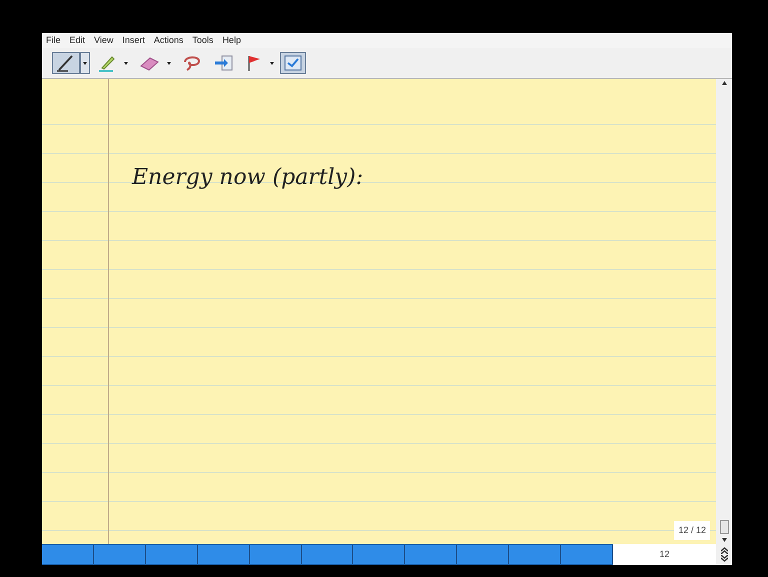 The width and height of the screenshot is (768, 577). I want to click on next-page-icon, so click(724, 558).